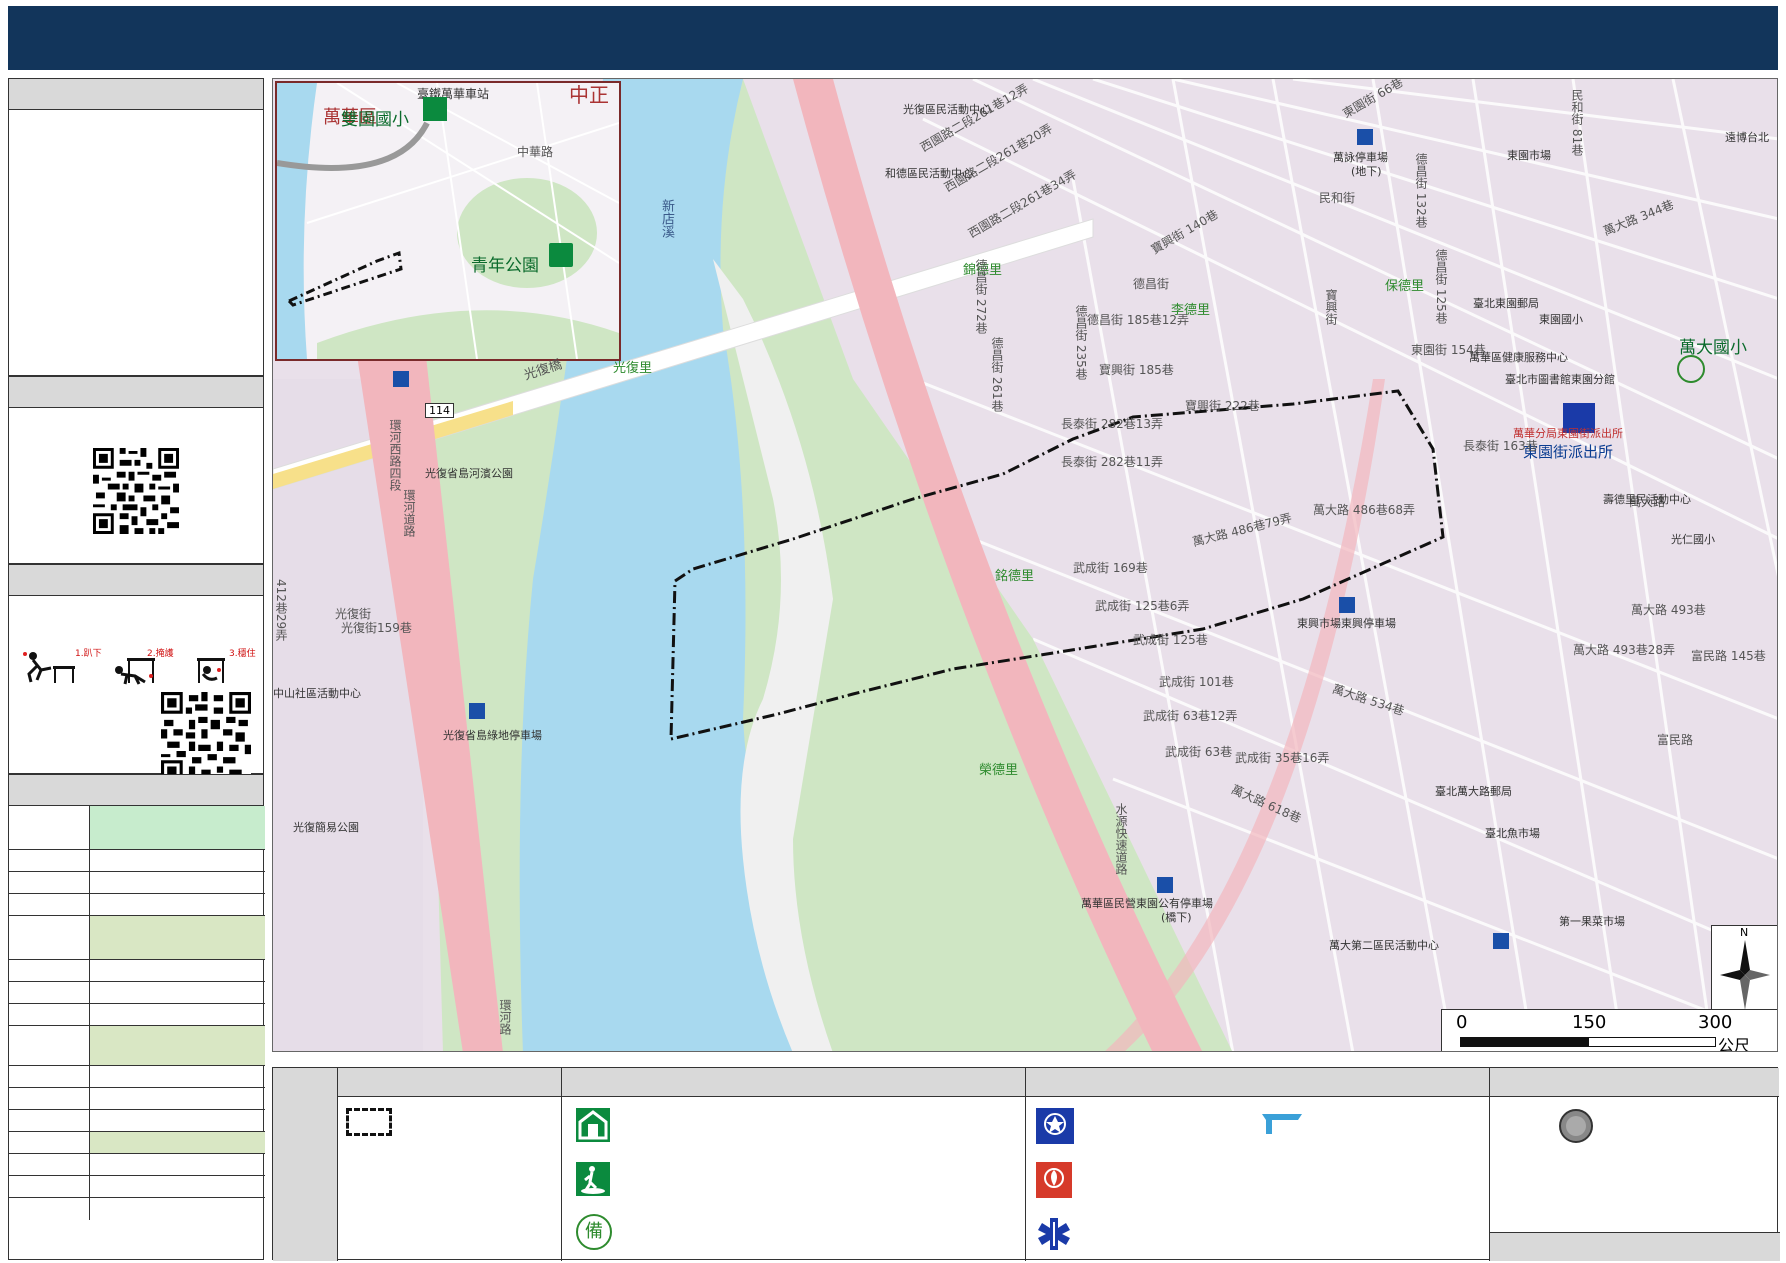  What do you see at coordinates (1462, 1022) in the screenshot?
I see `scale-tick-0: 0` at bounding box center [1462, 1022].